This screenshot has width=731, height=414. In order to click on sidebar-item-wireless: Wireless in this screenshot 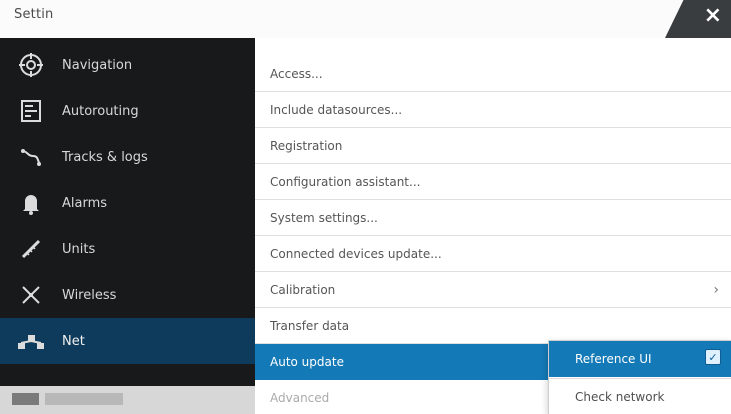, I will do `click(127, 295)`.